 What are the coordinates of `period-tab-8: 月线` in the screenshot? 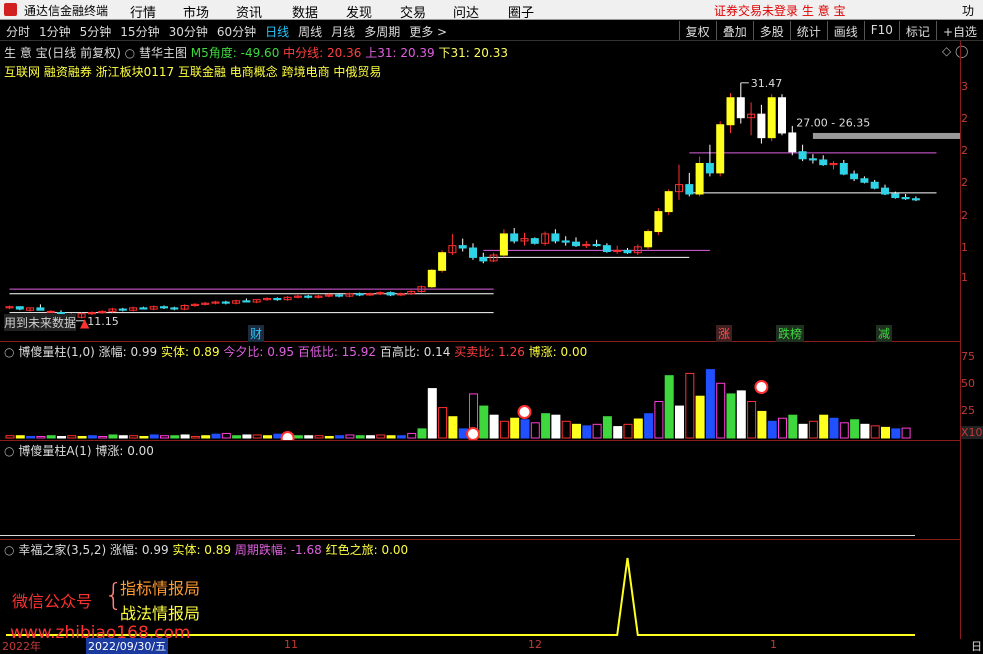 It's located at (343, 32).